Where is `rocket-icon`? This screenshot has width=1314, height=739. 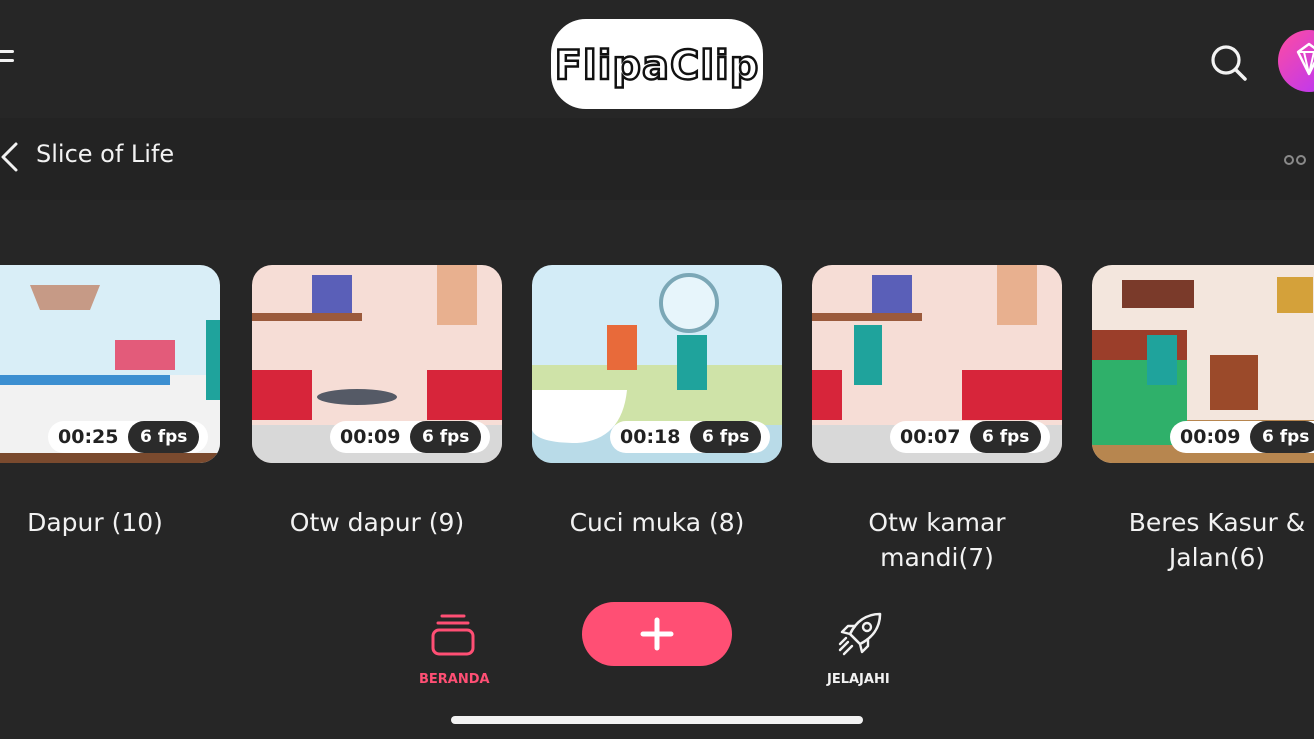 rocket-icon is located at coordinates (860, 634).